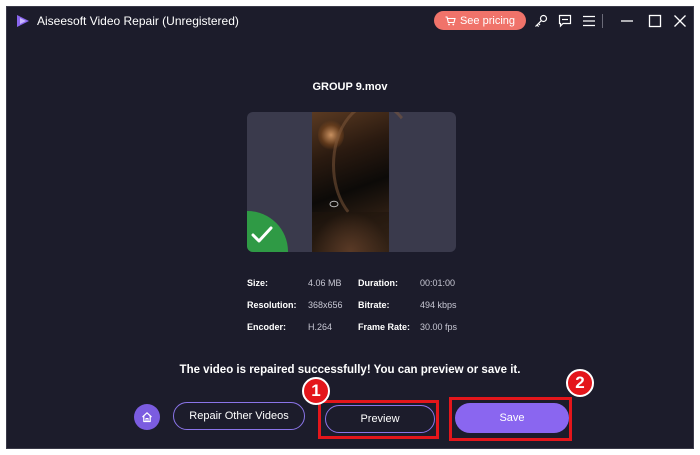 The image size is (700, 455). I want to click on menu-icon, so click(589, 21).